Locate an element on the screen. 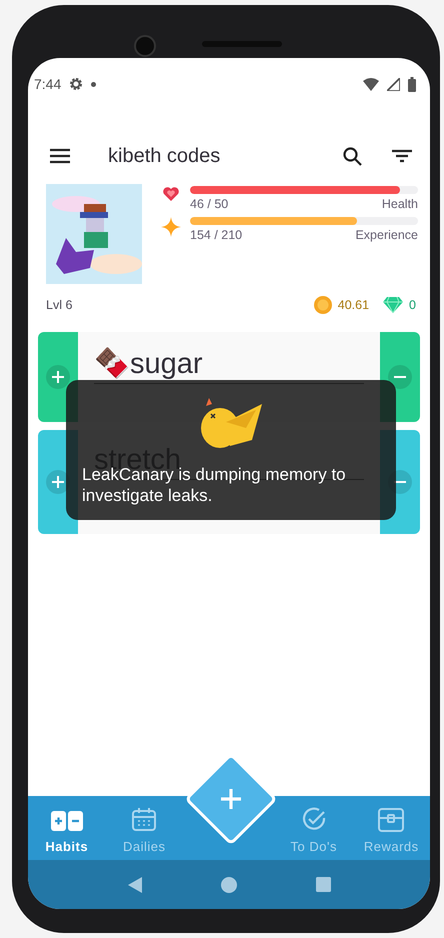  stat-value: 46 / 50 is located at coordinates (209, 204).